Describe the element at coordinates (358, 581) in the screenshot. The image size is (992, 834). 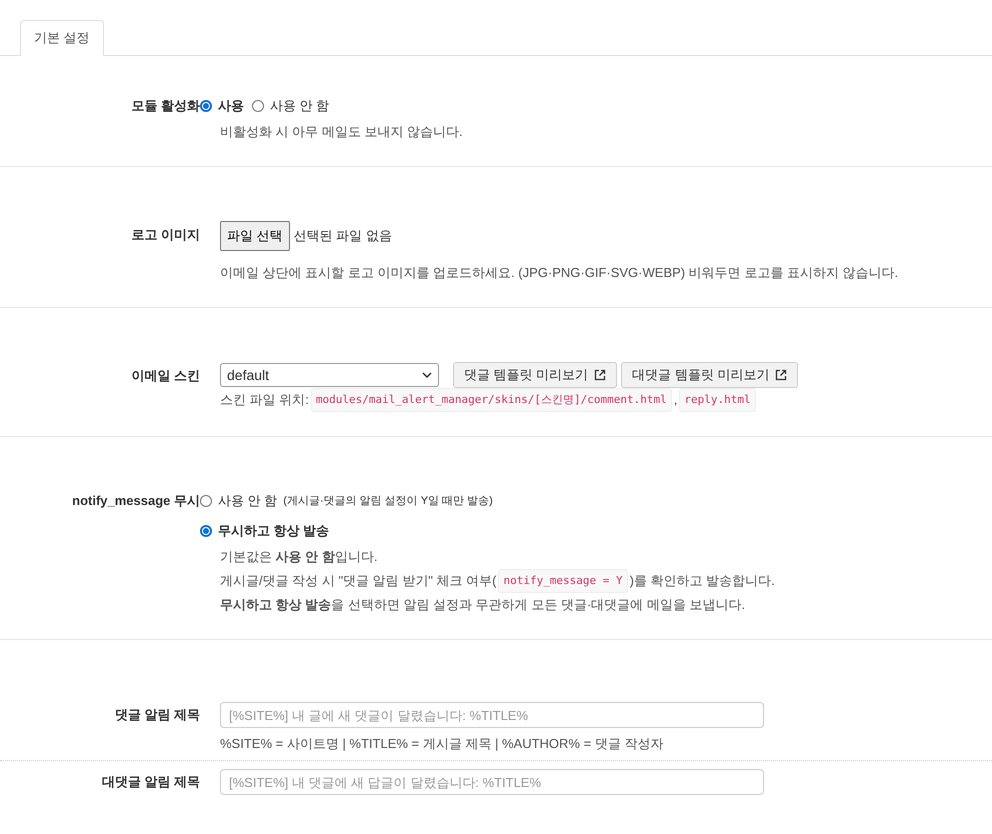
I see `hint-text: 게시글/댓글 작성 시 "댓글 알림 받기" 체크 여부(` at that location.